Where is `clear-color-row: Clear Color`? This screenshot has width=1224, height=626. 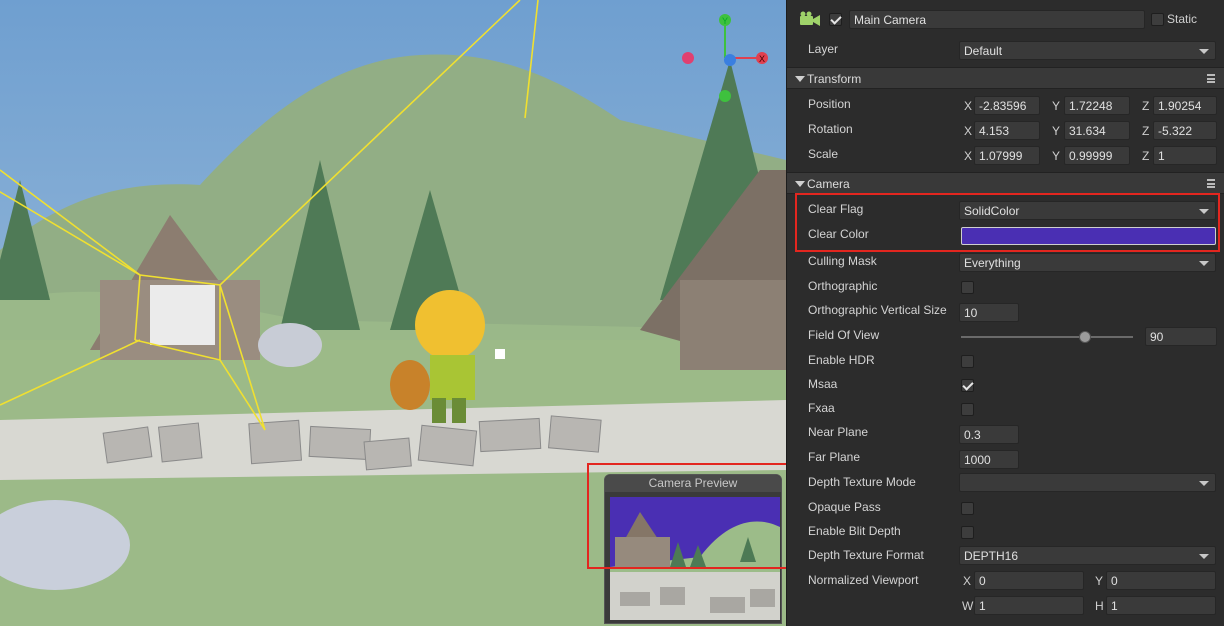 clear-color-row: Clear Color is located at coordinates (1005, 235).